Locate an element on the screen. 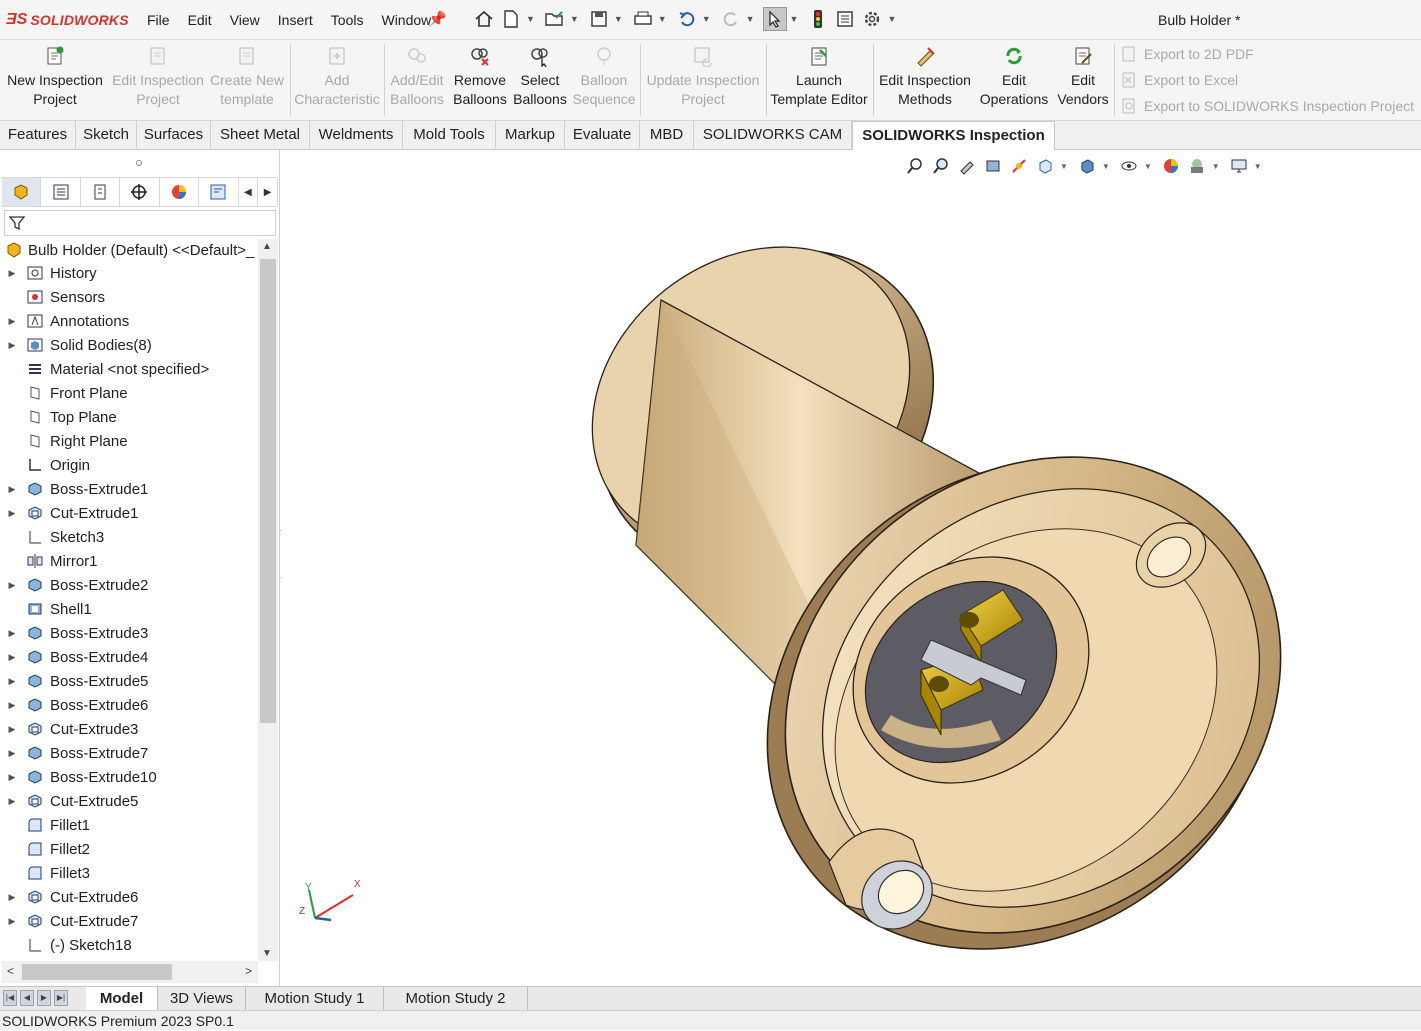  feature-tree-vertical-scrollbar: ▲ ▼ is located at coordinates (268, 600).